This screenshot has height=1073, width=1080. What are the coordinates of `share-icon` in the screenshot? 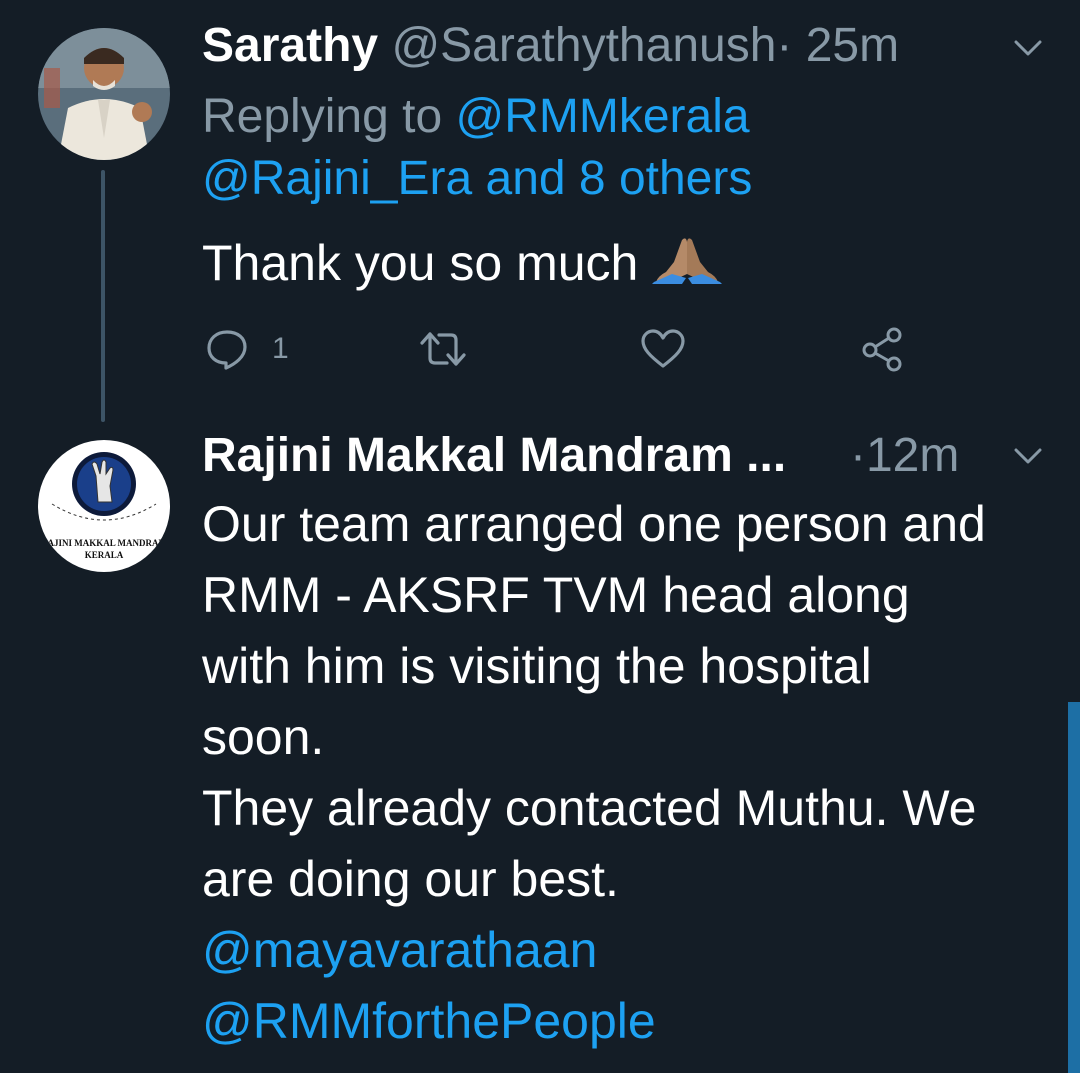 It's located at (882, 349).